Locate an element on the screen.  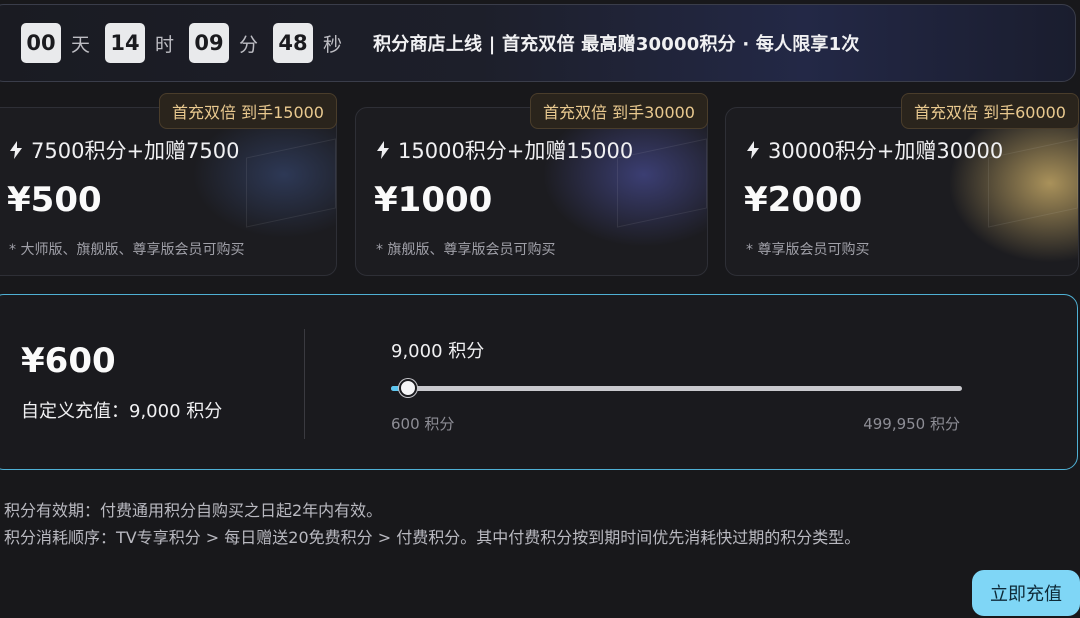
divider is located at coordinates (304, 384).